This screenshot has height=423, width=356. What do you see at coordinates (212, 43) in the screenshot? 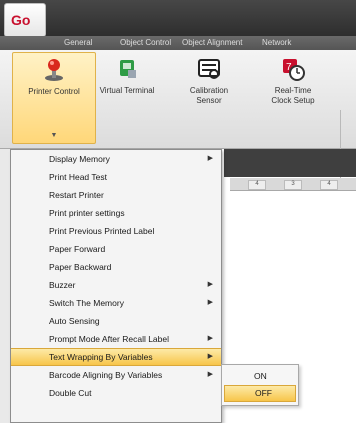
I see `tab-object-alignment: Object Alignment` at bounding box center [212, 43].